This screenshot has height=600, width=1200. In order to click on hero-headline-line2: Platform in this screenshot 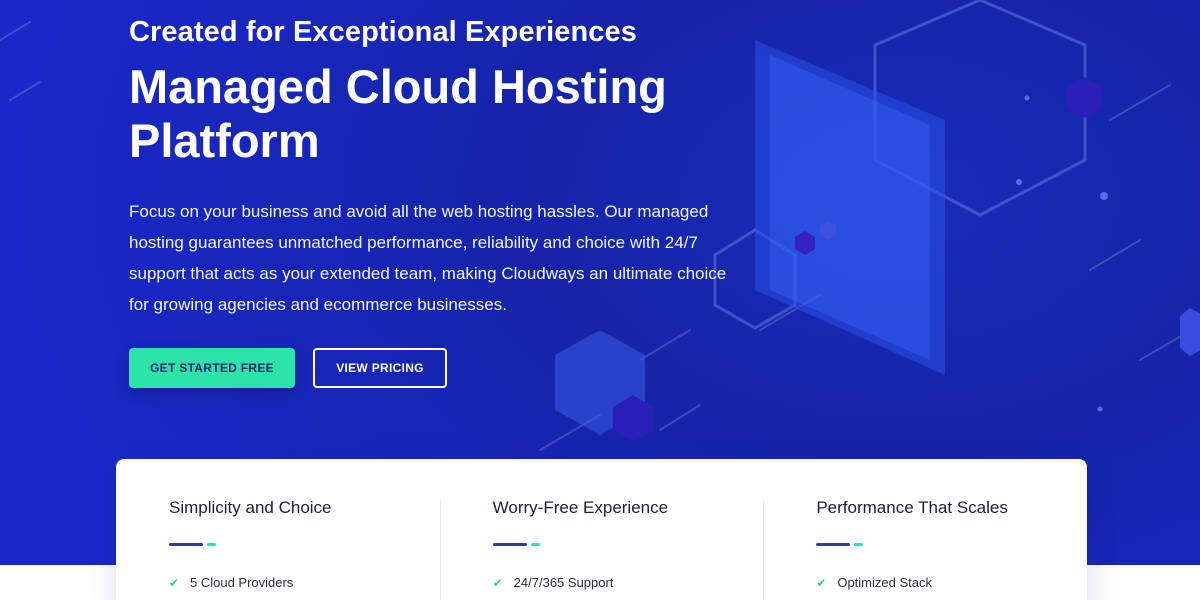, I will do `click(224, 140)`.